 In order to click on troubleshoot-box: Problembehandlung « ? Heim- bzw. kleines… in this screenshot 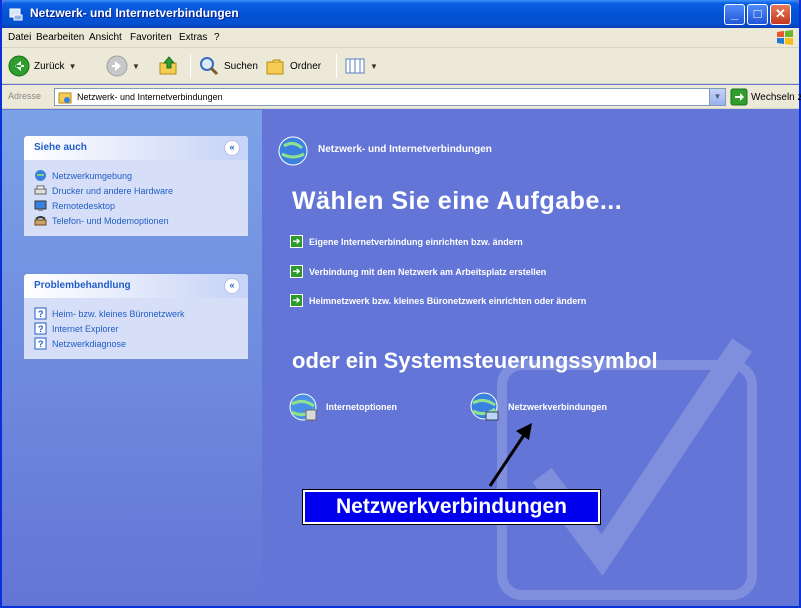, I will do `click(136, 316)`.